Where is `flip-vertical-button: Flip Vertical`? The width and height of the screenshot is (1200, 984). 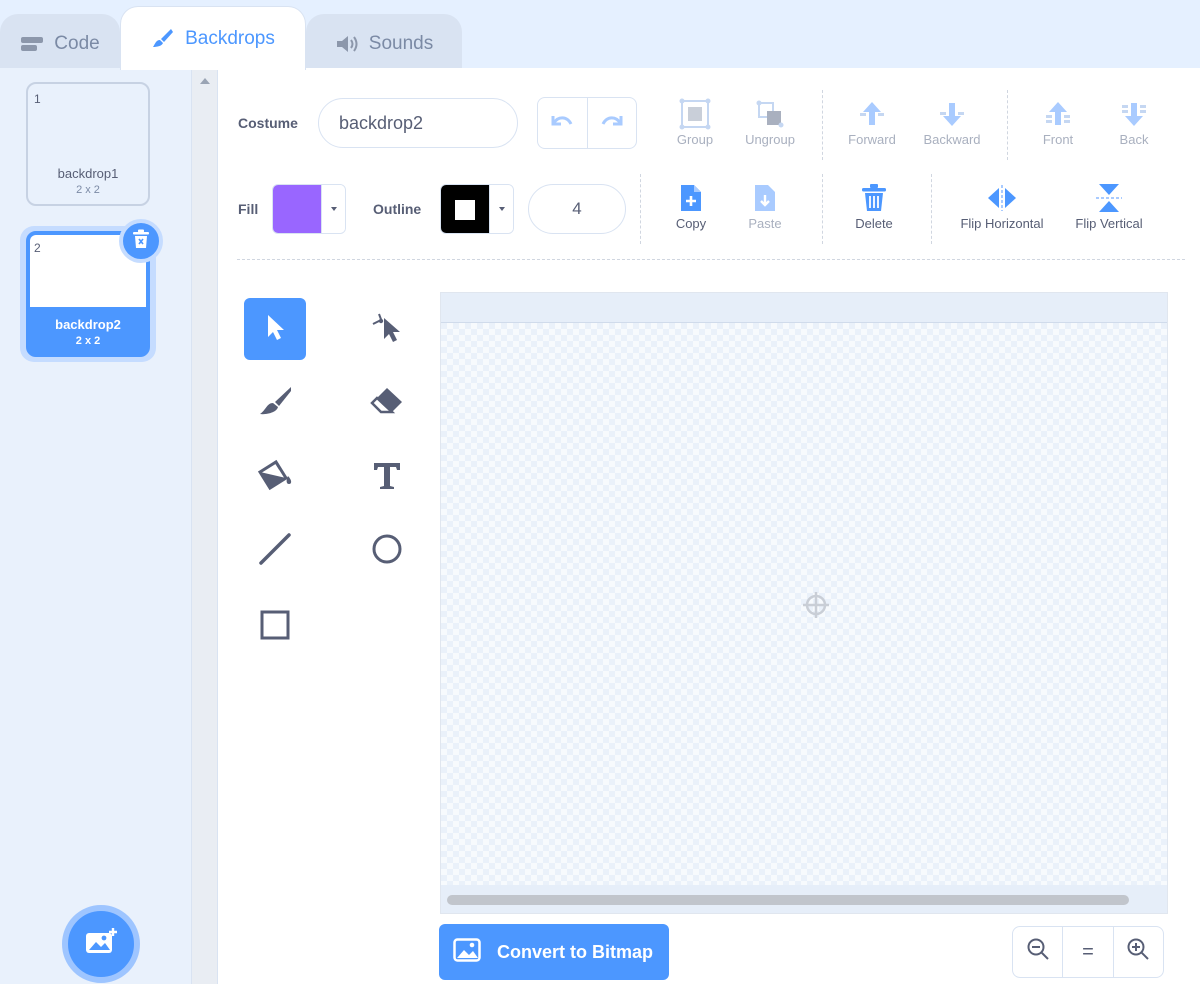 flip-vertical-button: Flip Vertical is located at coordinates (1109, 205).